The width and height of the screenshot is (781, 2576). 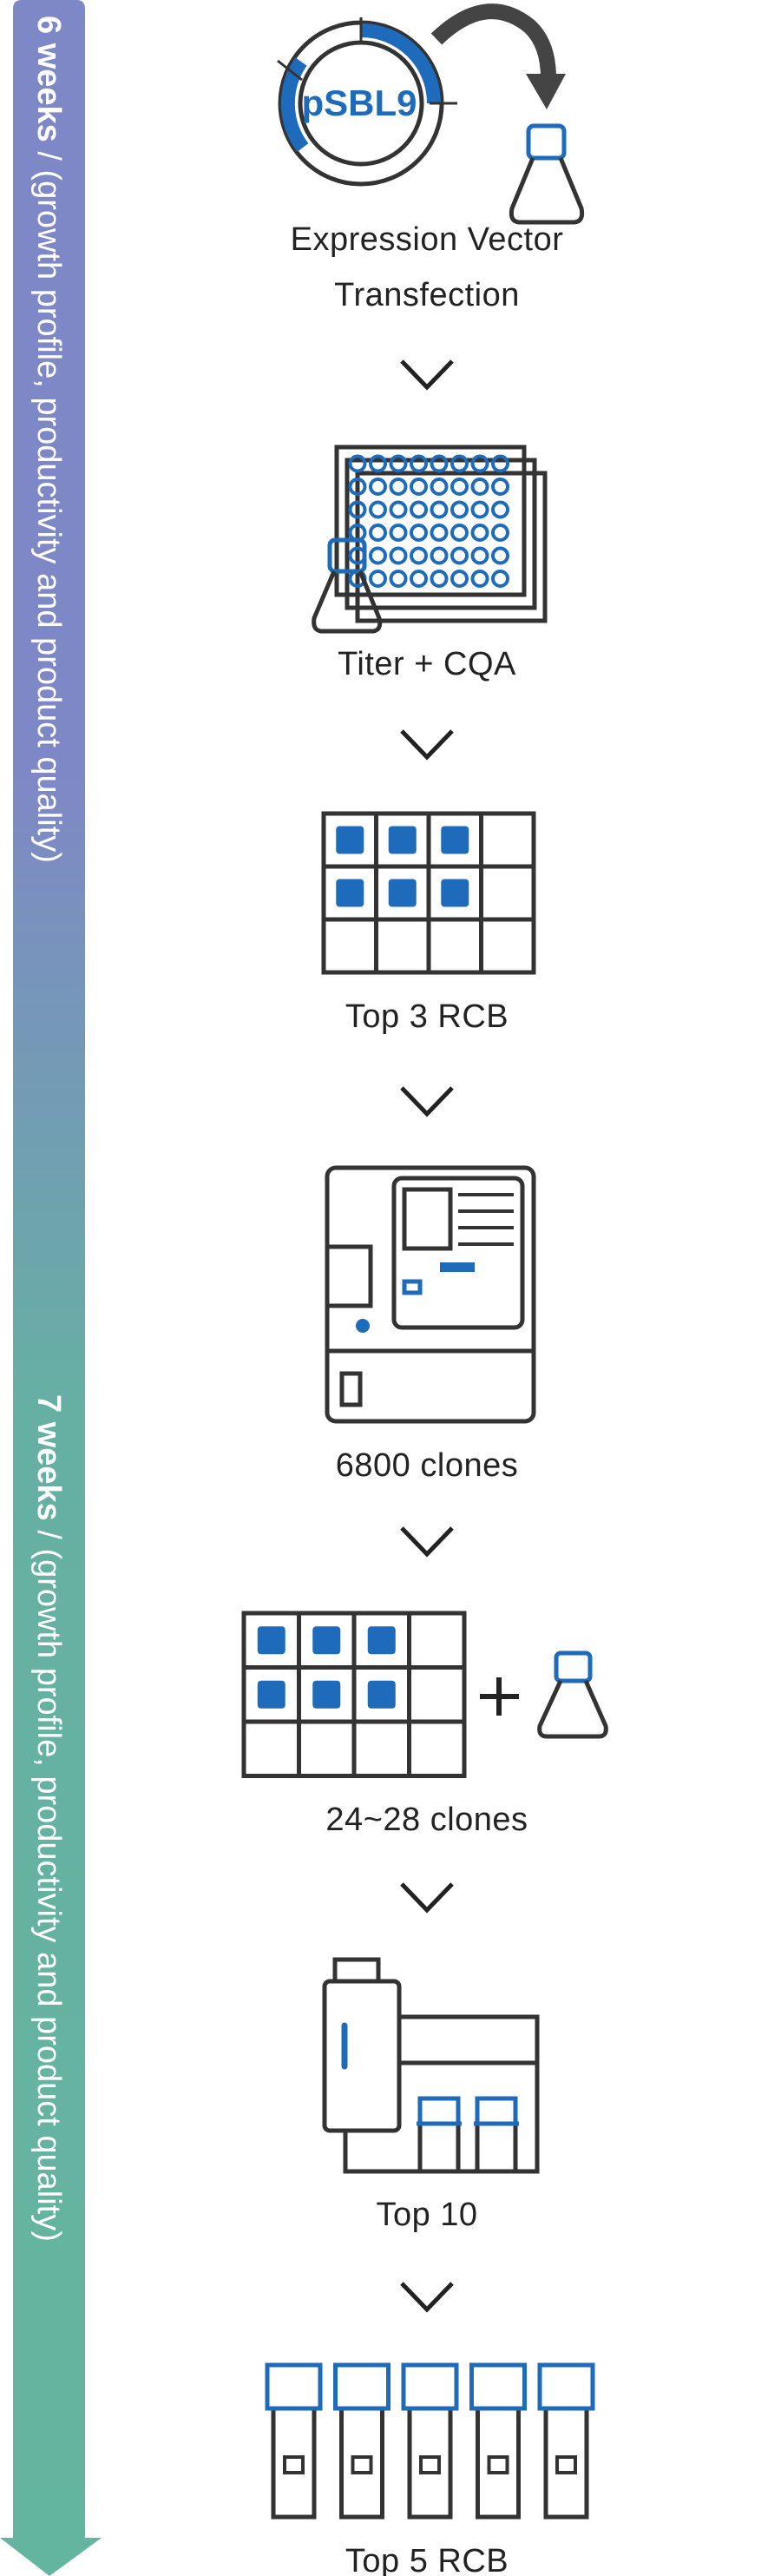 I want to click on curved-arrow-icon, so click(x=498, y=56).